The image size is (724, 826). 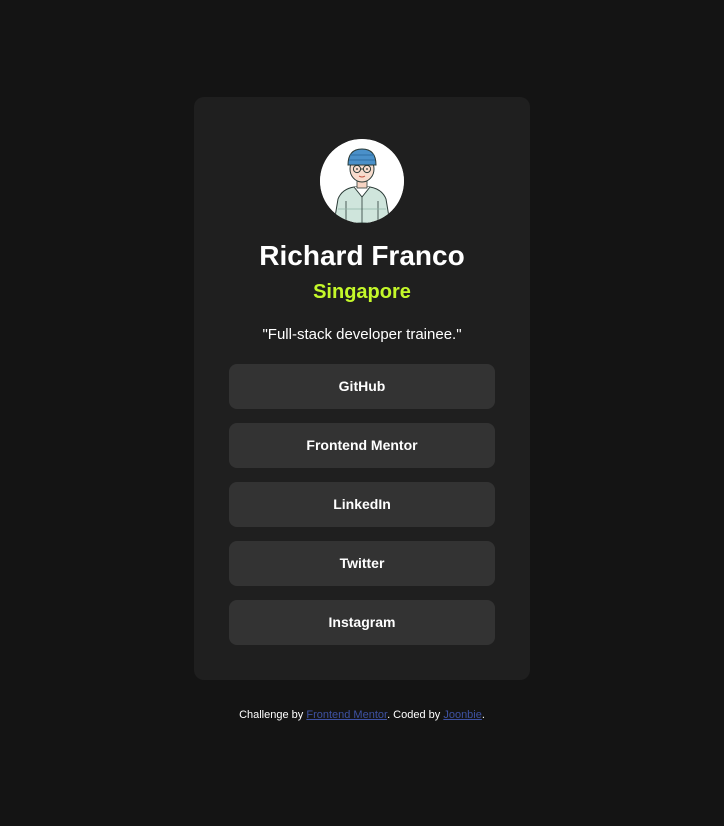 What do you see at coordinates (362, 504) in the screenshot?
I see `linkedin-link-button: LinkedIn` at bounding box center [362, 504].